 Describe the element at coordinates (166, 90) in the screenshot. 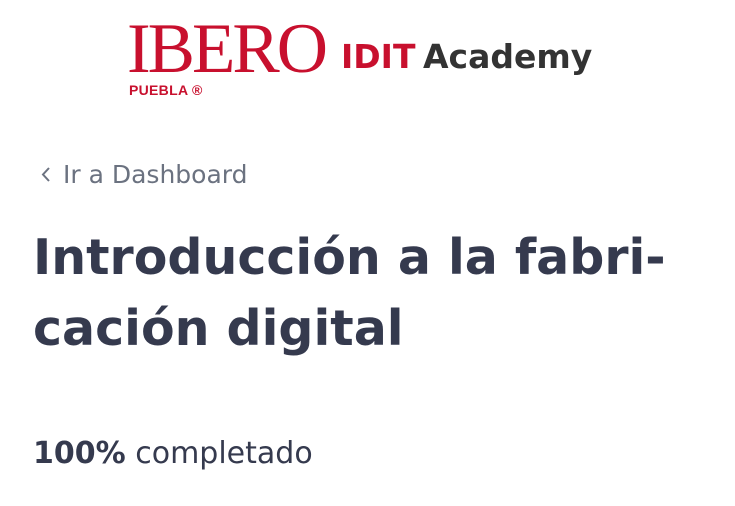

I see `ibero-logo-subtitle: PUEBLA ®` at that location.